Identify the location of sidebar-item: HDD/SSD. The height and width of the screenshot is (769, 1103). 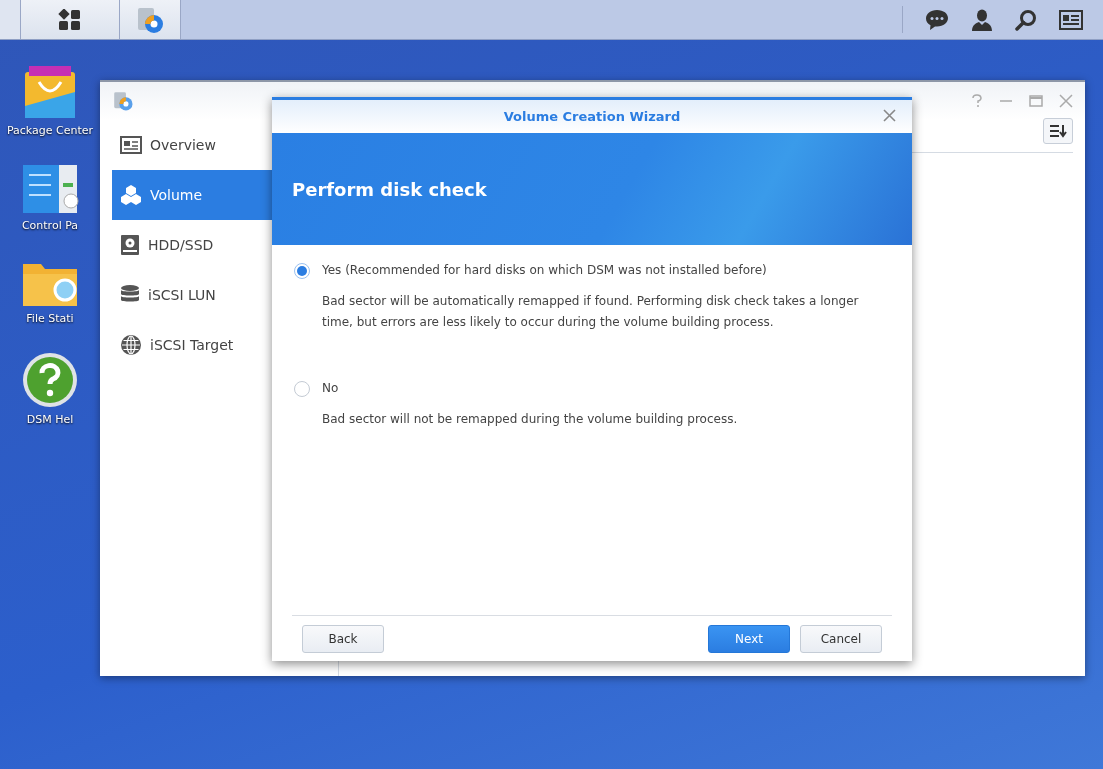
(192, 245).